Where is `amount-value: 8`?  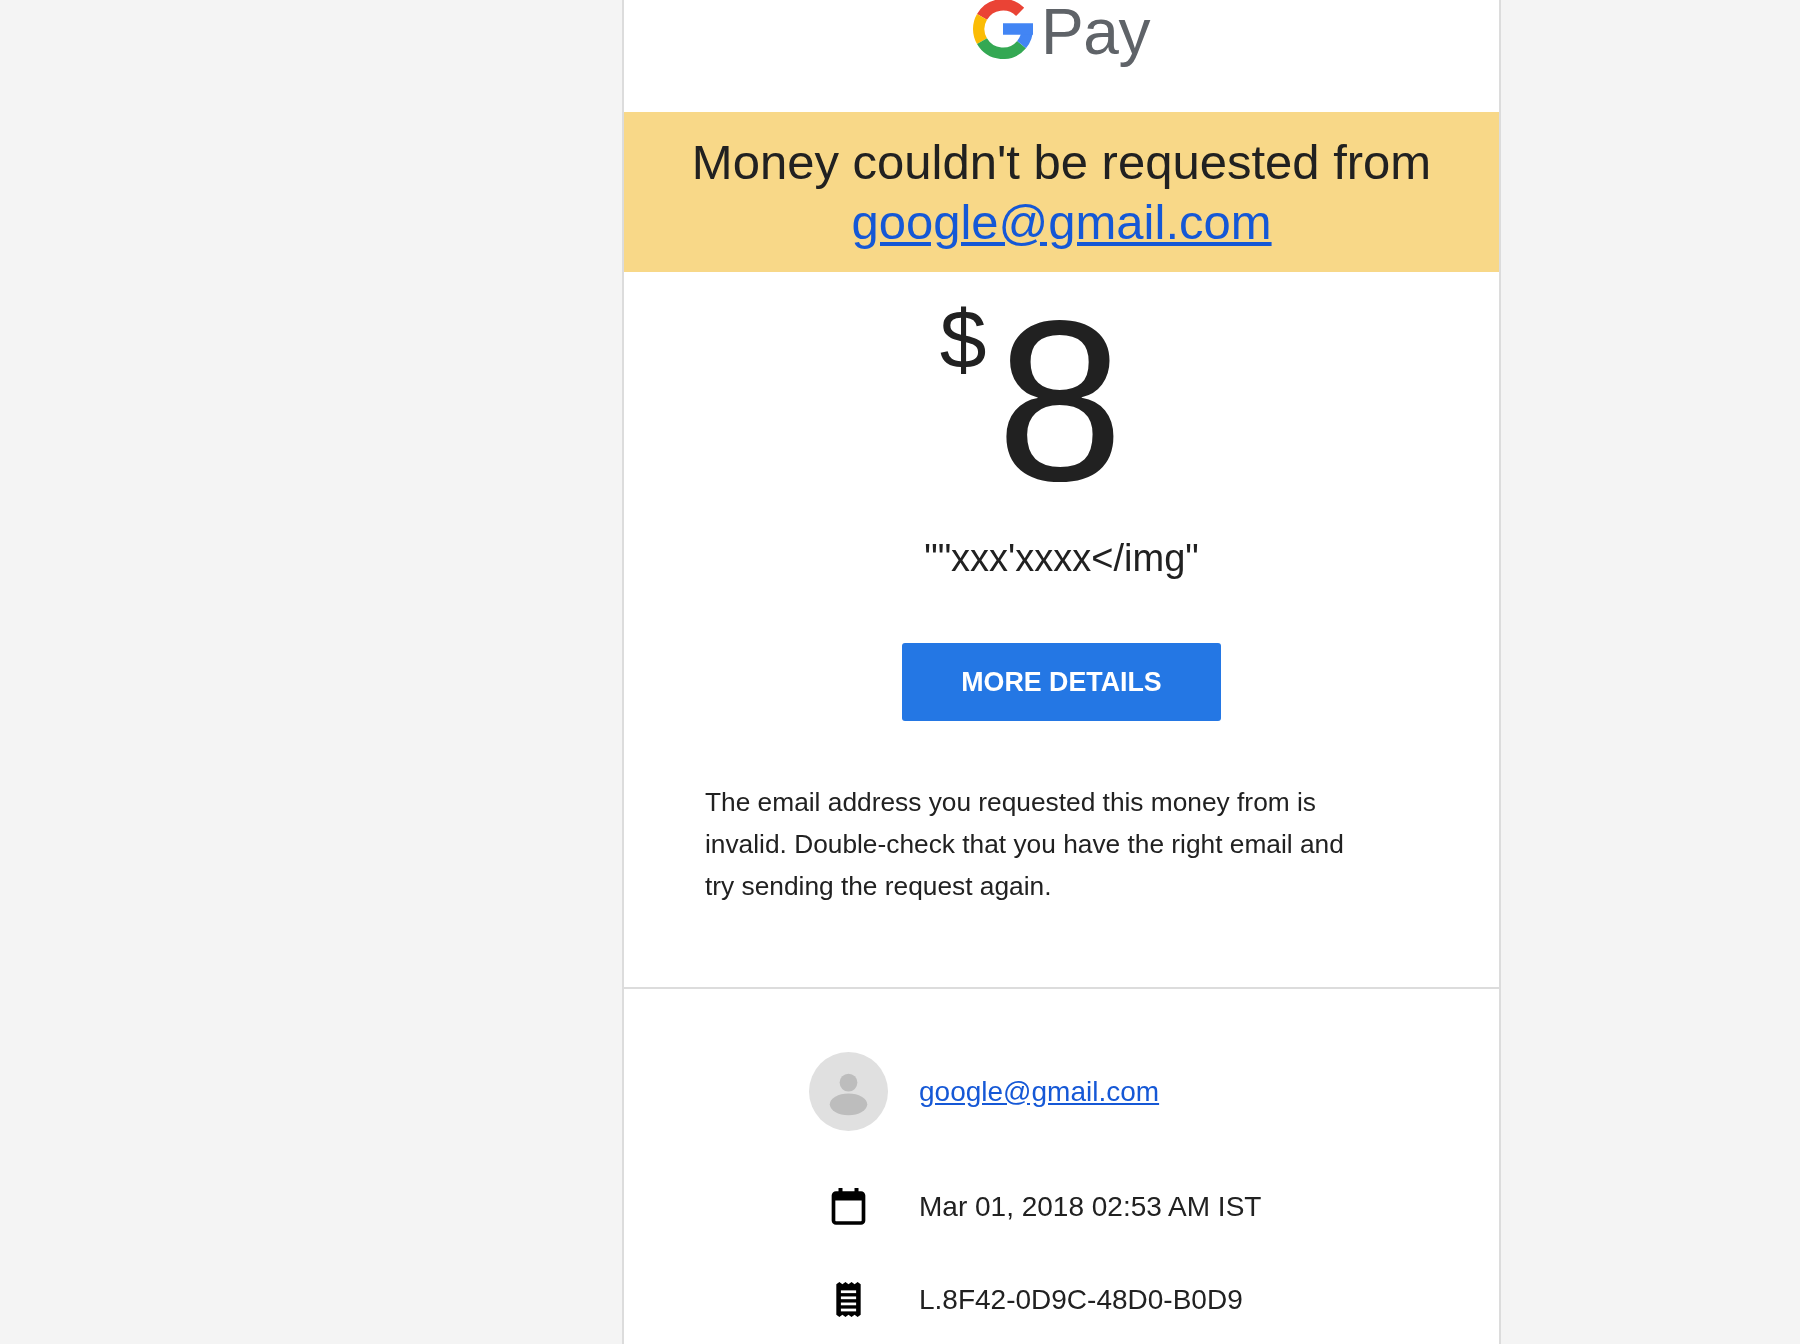
amount-value: 8 is located at coordinates (1060, 401).